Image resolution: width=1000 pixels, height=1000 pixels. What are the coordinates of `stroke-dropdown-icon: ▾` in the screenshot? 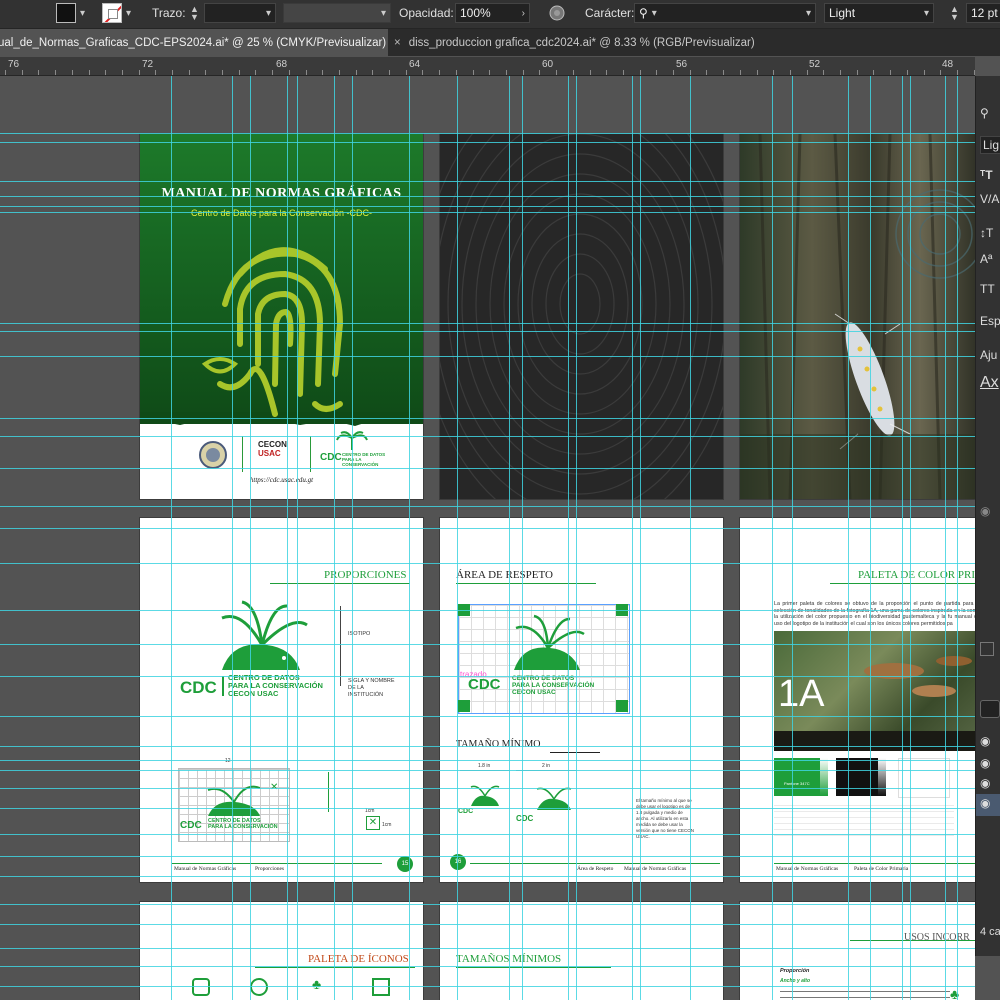 It's located at (128, 13).